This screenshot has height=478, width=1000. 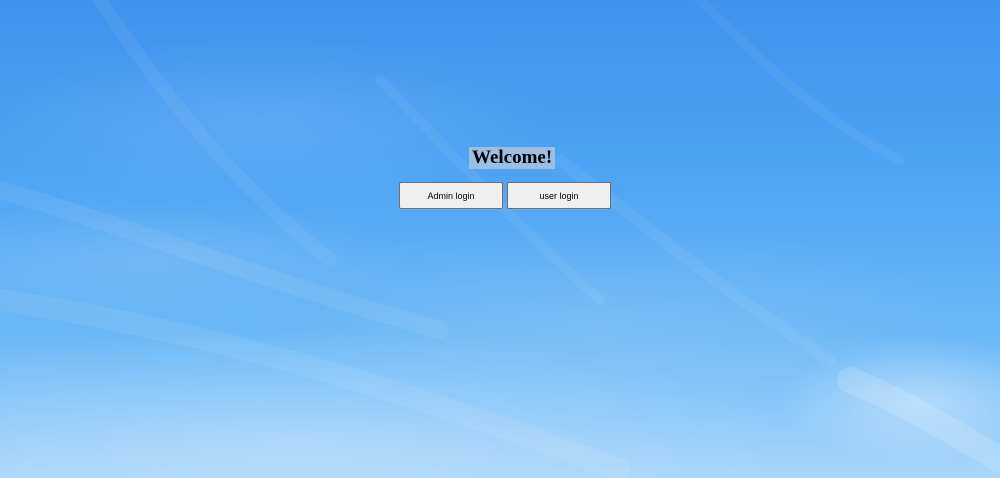 I want to click on user-login-button: user login, so click(x=559, y=195).